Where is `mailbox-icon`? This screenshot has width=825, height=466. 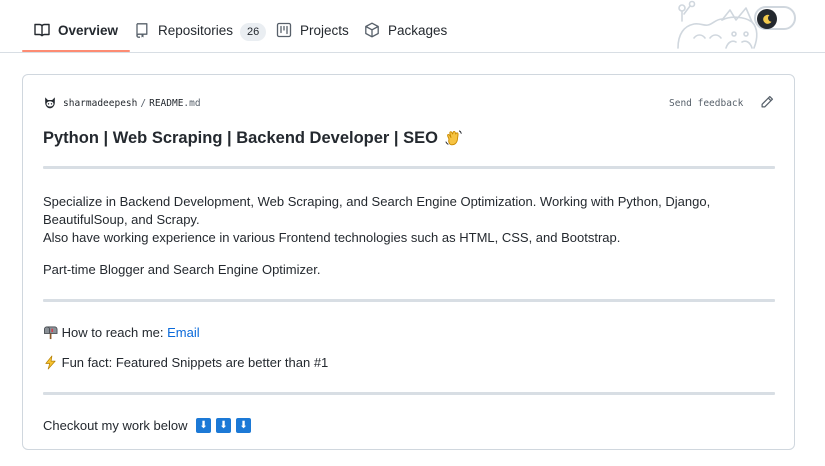 mailbox-icon is located at coordinates (51, 333).